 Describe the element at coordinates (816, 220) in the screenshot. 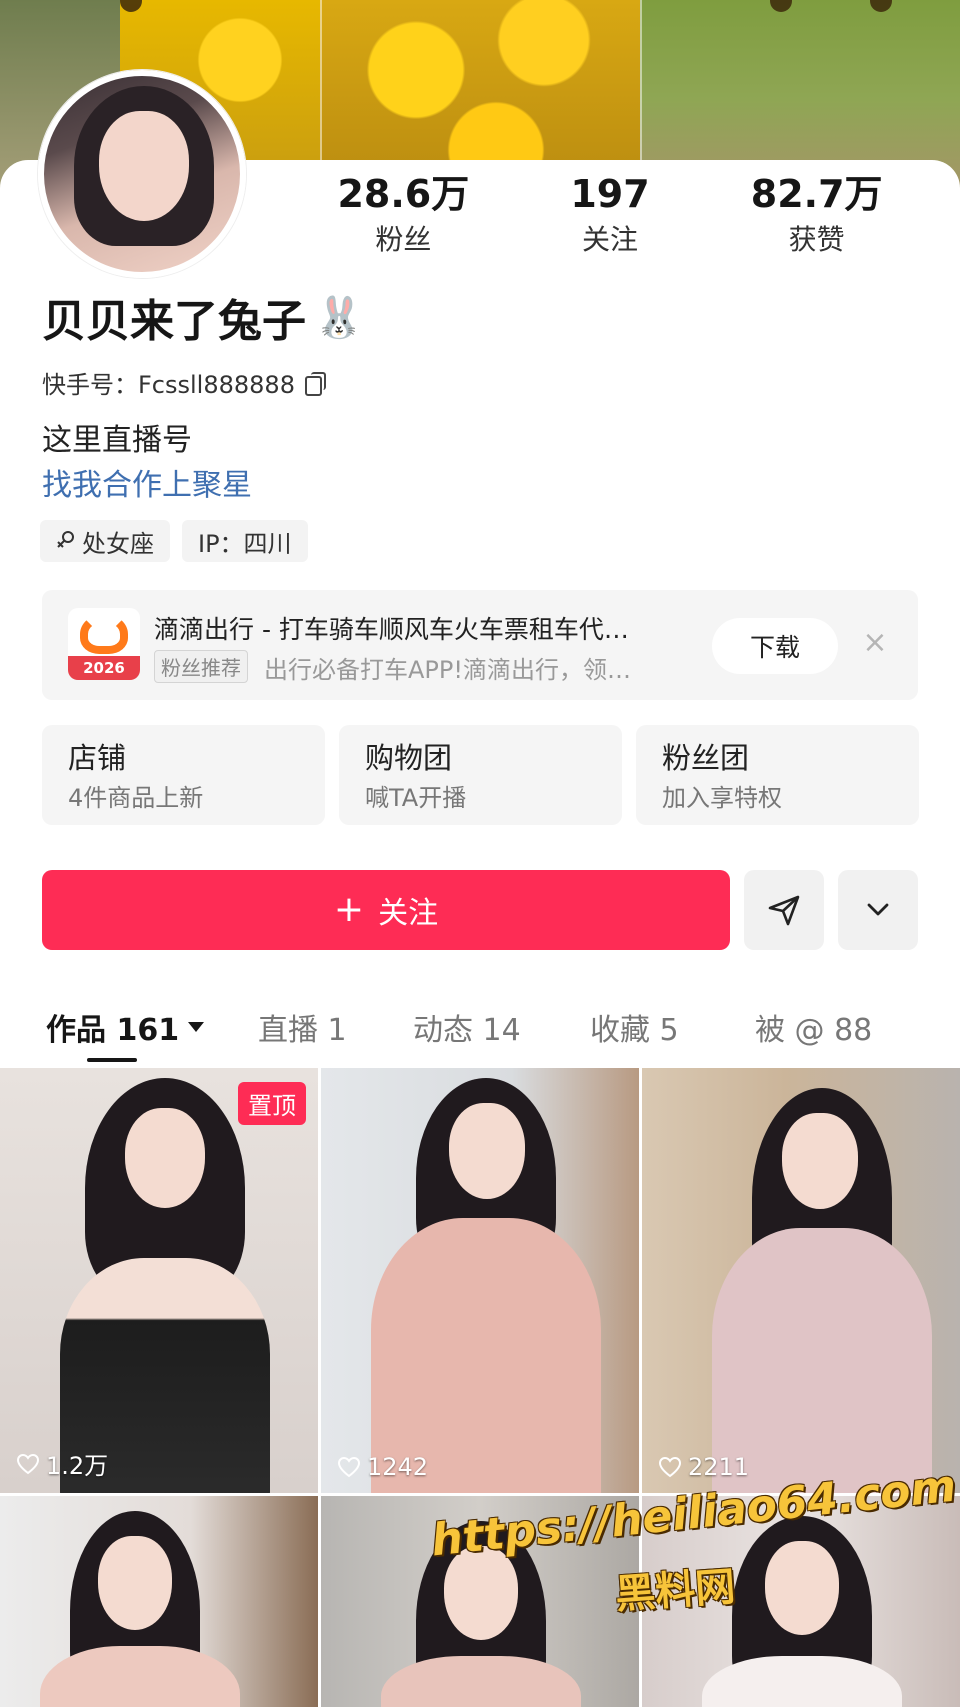

I see `stat-likes: 82.7万 获赞` at that location.